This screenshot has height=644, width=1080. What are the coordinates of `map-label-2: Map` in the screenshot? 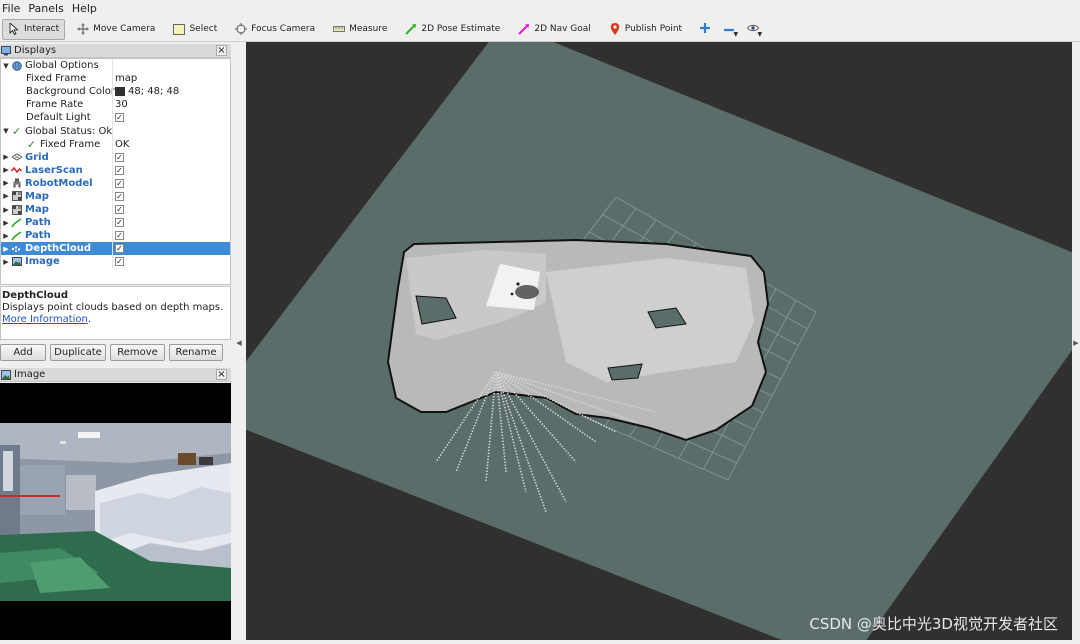 It's located at (37, 210).